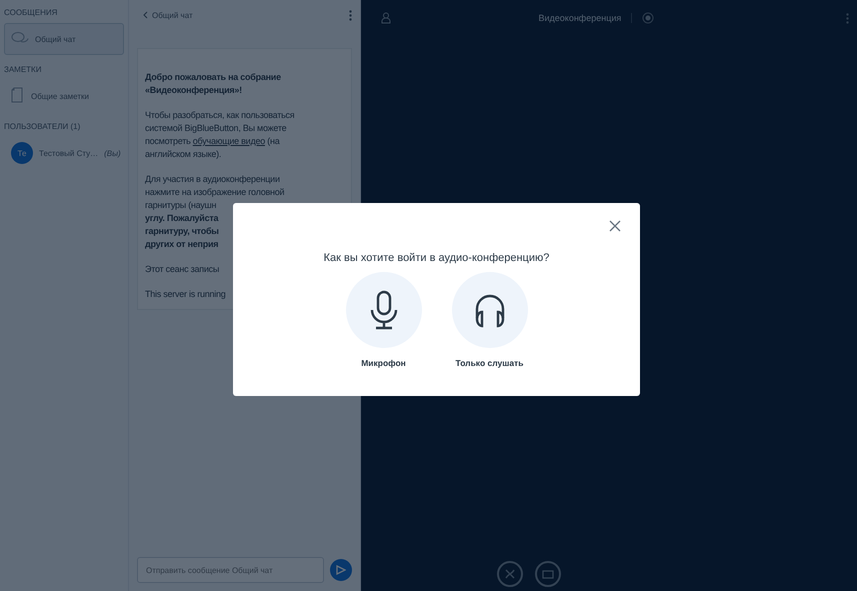 This screenshot has width=857, height=591. Describe the element at coordinates (112, 153) in the screenshot. I see `you-label: (Вы)` at that location.